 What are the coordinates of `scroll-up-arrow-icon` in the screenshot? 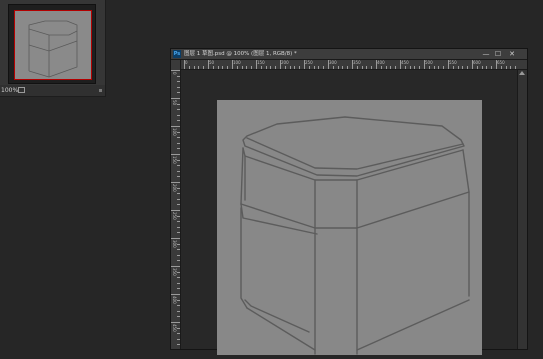 It's located at (522, 73).